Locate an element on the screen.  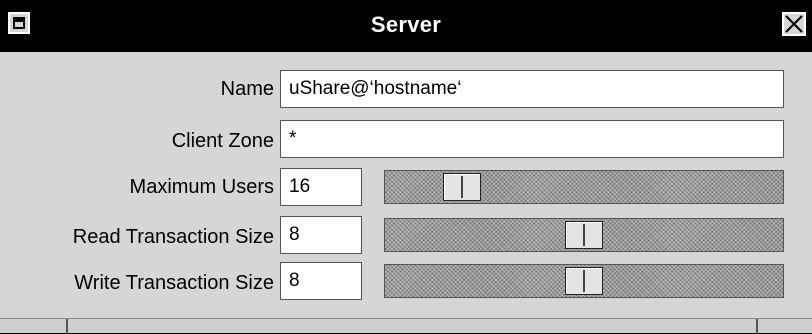
maximum-users-input: 16 is located at coordinates (321, 187).